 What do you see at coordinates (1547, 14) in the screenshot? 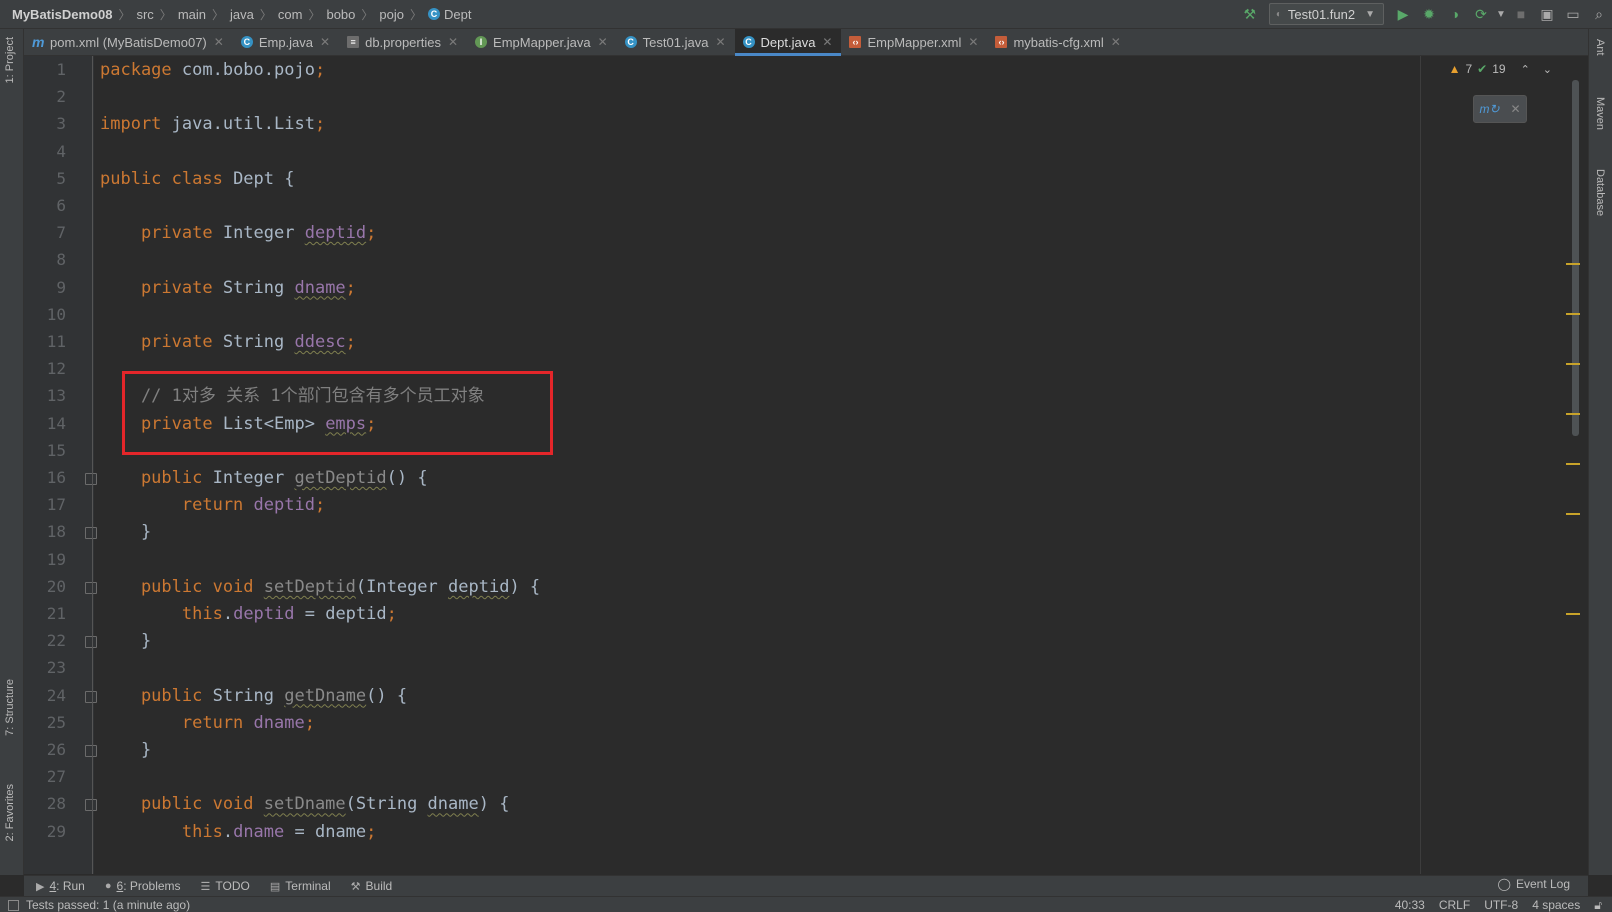
I see `project-structure-icon: ▣` at bounding box center [1547, 14].